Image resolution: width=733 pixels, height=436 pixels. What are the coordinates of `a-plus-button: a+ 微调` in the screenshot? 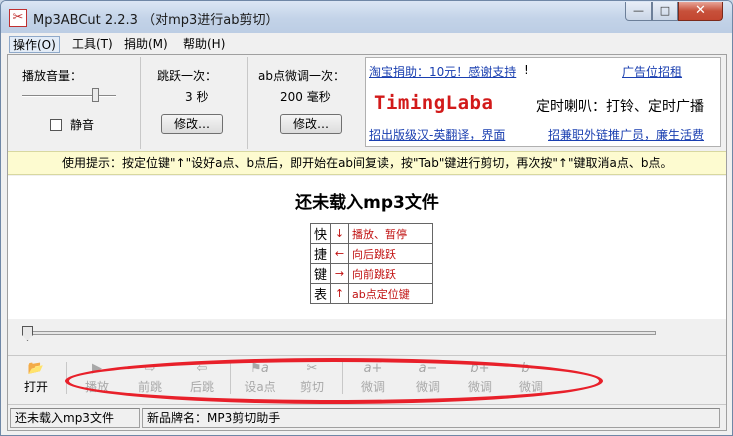 It's located at (373, 379).